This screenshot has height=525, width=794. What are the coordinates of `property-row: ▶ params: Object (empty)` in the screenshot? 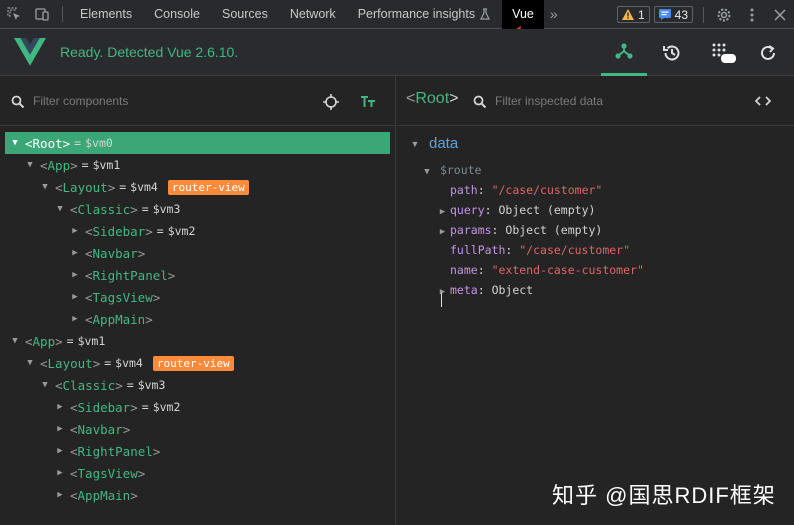 It's located at (519, 230).